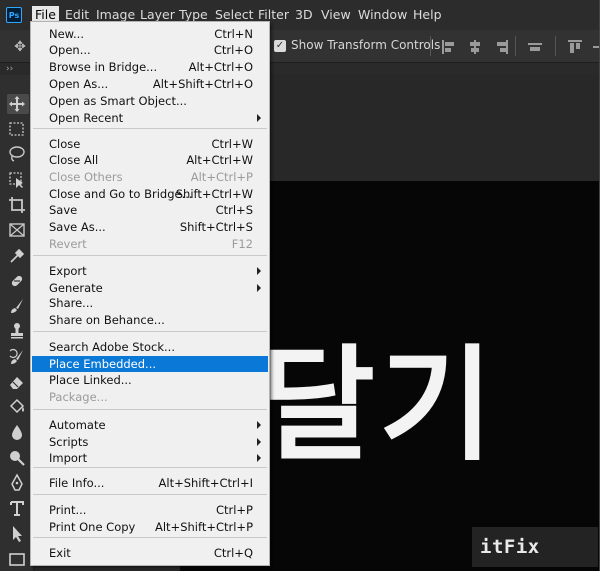 This screenshot has height=571, width=600. What do you see at coordinates (233, 553) in the screenshot?
I see `menu-item-shortcut: Ctrl+Q` at bounding box center [233, 553].